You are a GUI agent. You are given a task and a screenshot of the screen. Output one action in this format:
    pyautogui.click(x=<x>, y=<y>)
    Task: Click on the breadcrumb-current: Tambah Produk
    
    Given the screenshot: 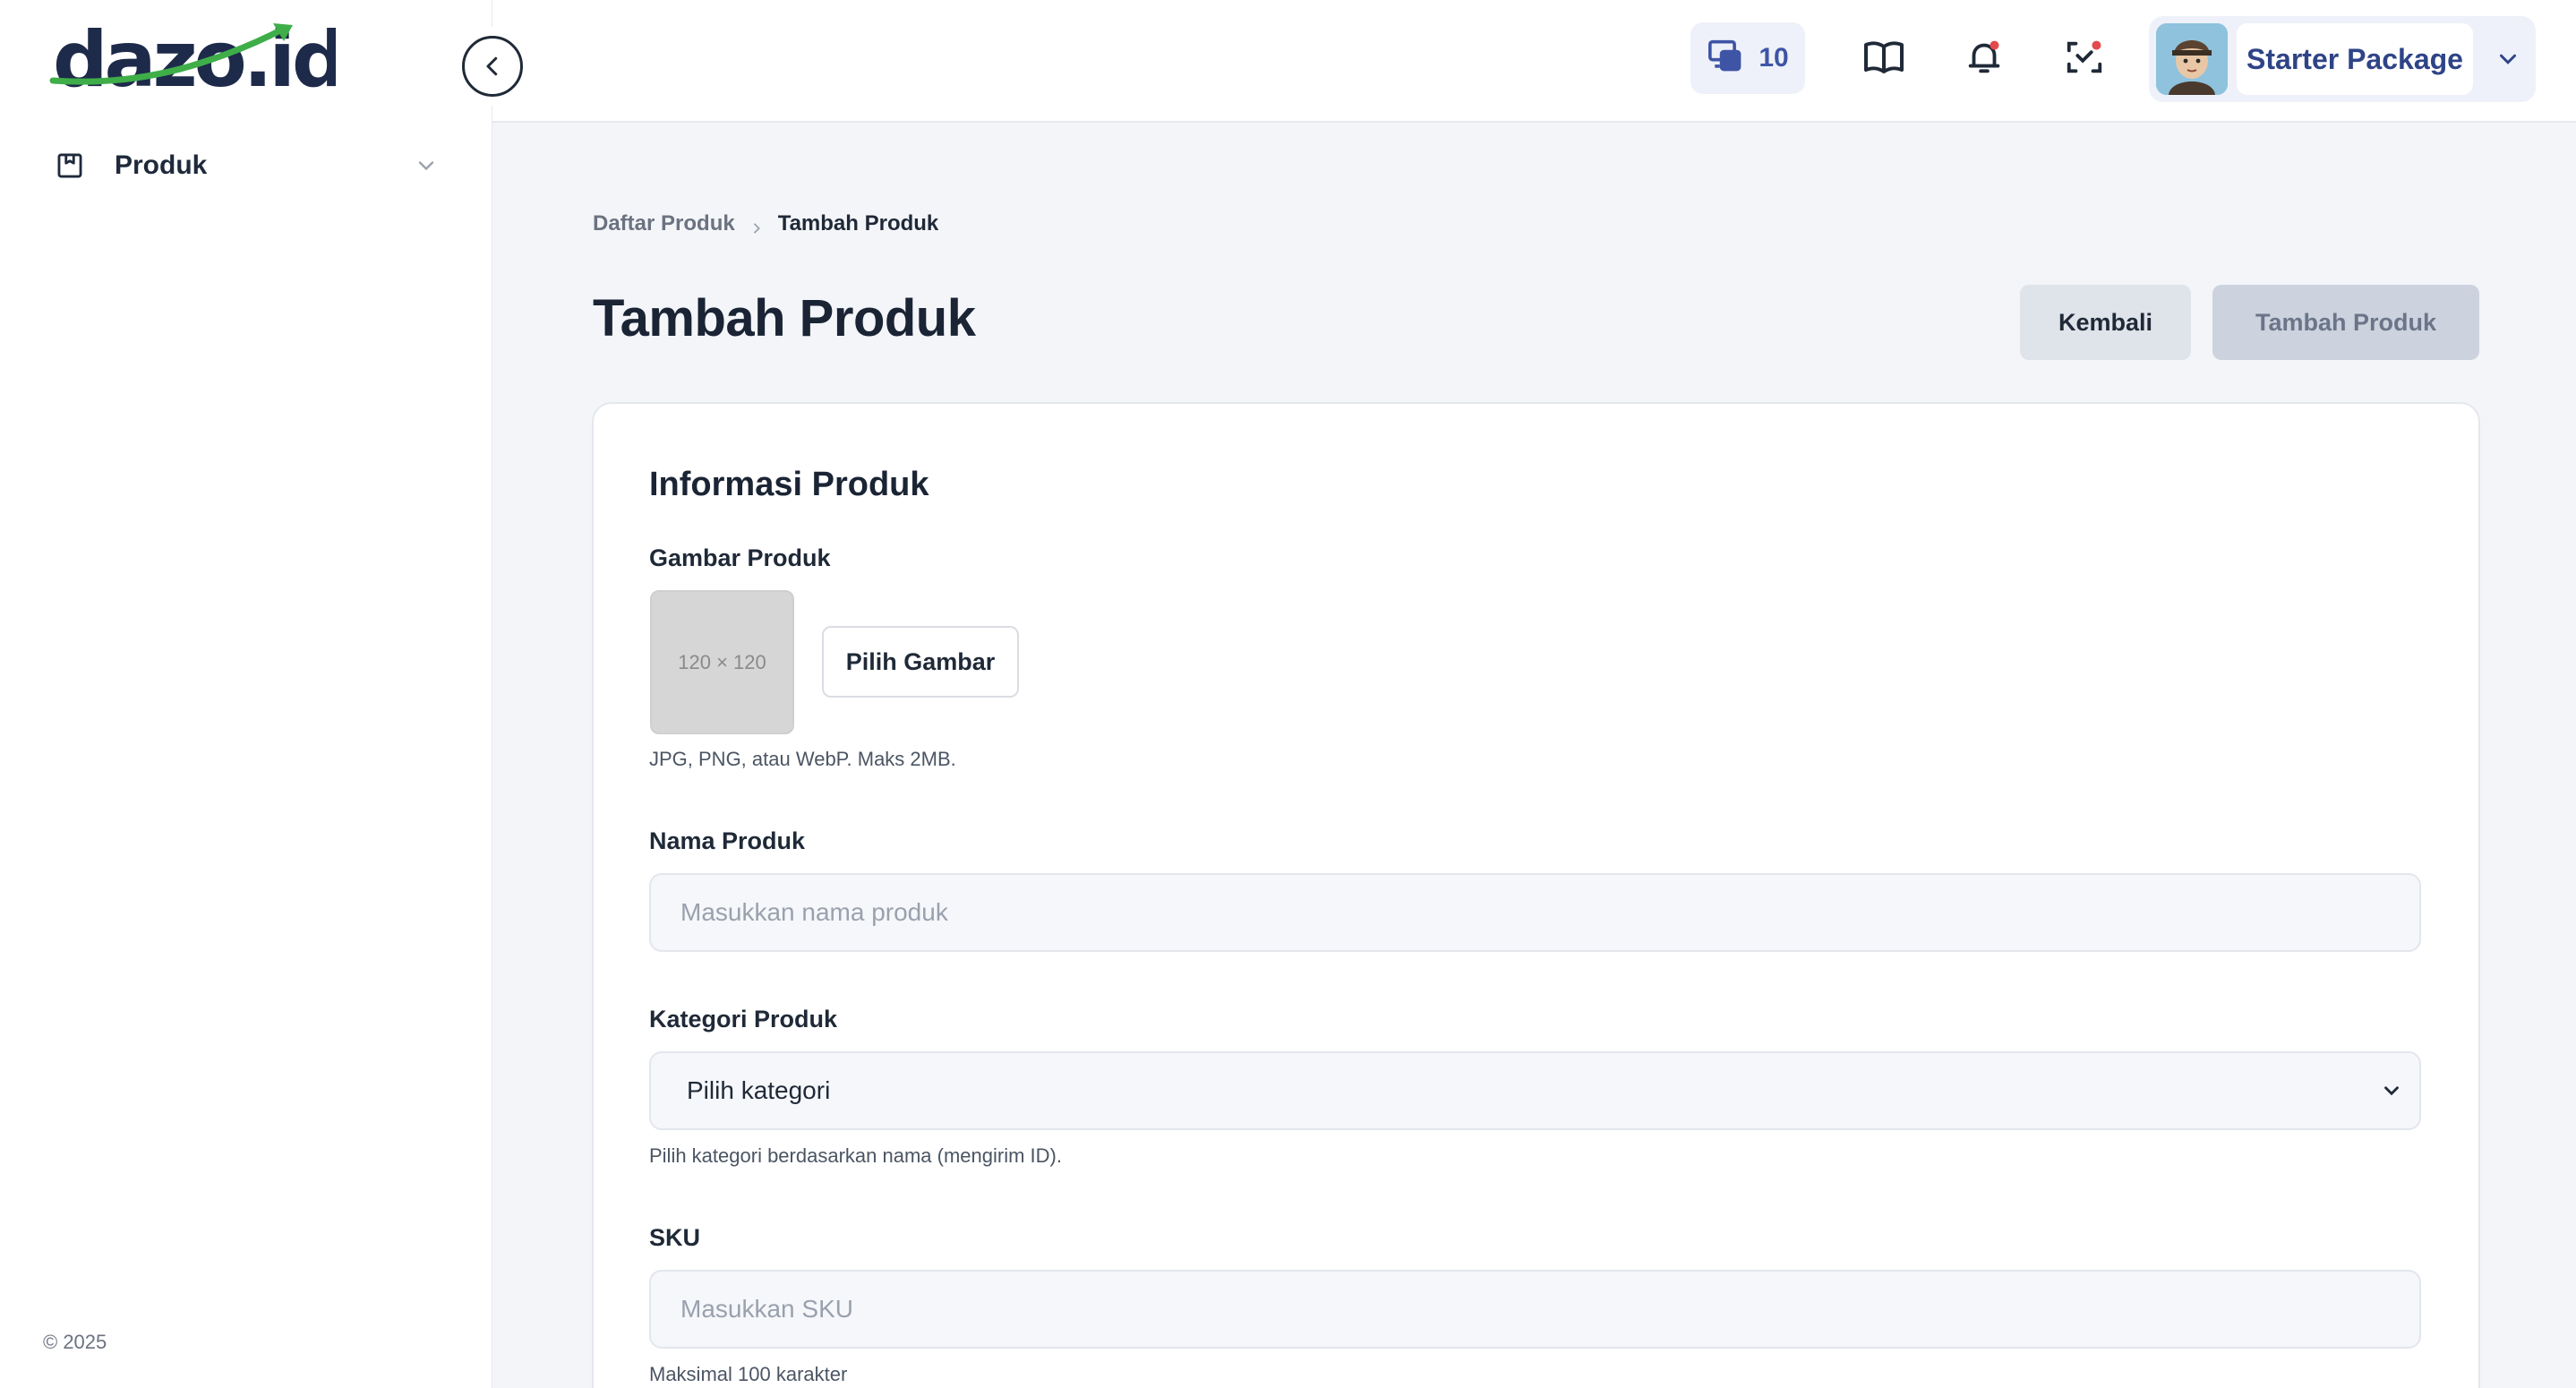 What is the action you would take?
    pyautogui.click(x=858, y=223)
    